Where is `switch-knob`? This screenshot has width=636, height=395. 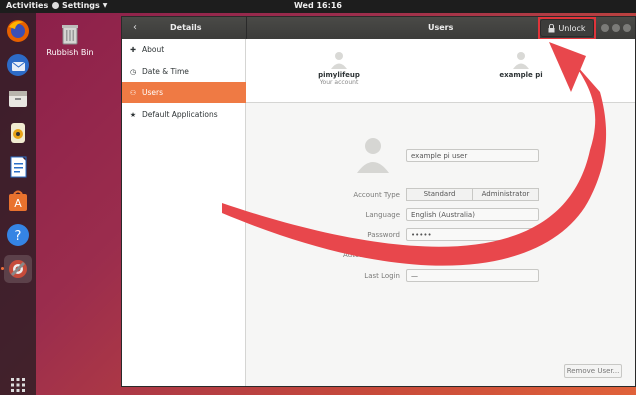
switch-knob is located at coordinates (417, 255).